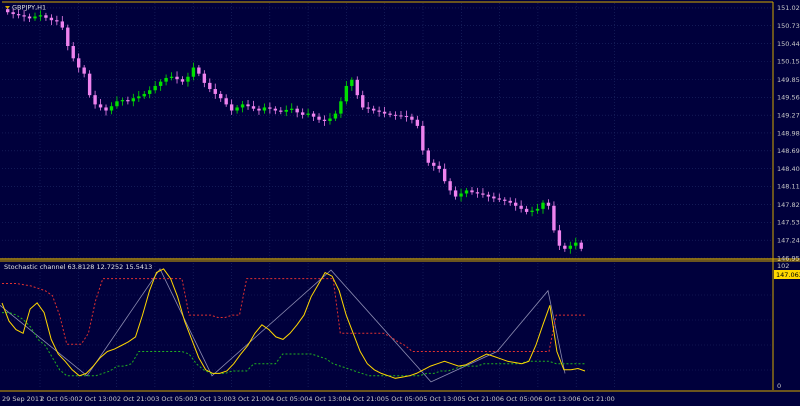  Describe the element at coordinates (788, 205) in the screenshot. I see `price-label: 147.820` at that location.